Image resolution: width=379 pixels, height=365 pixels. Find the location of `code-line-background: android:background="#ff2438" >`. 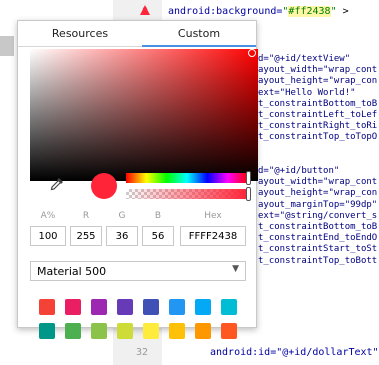

code-line-background: android:background="#ff2438" > is located at coordinates (258, 11).